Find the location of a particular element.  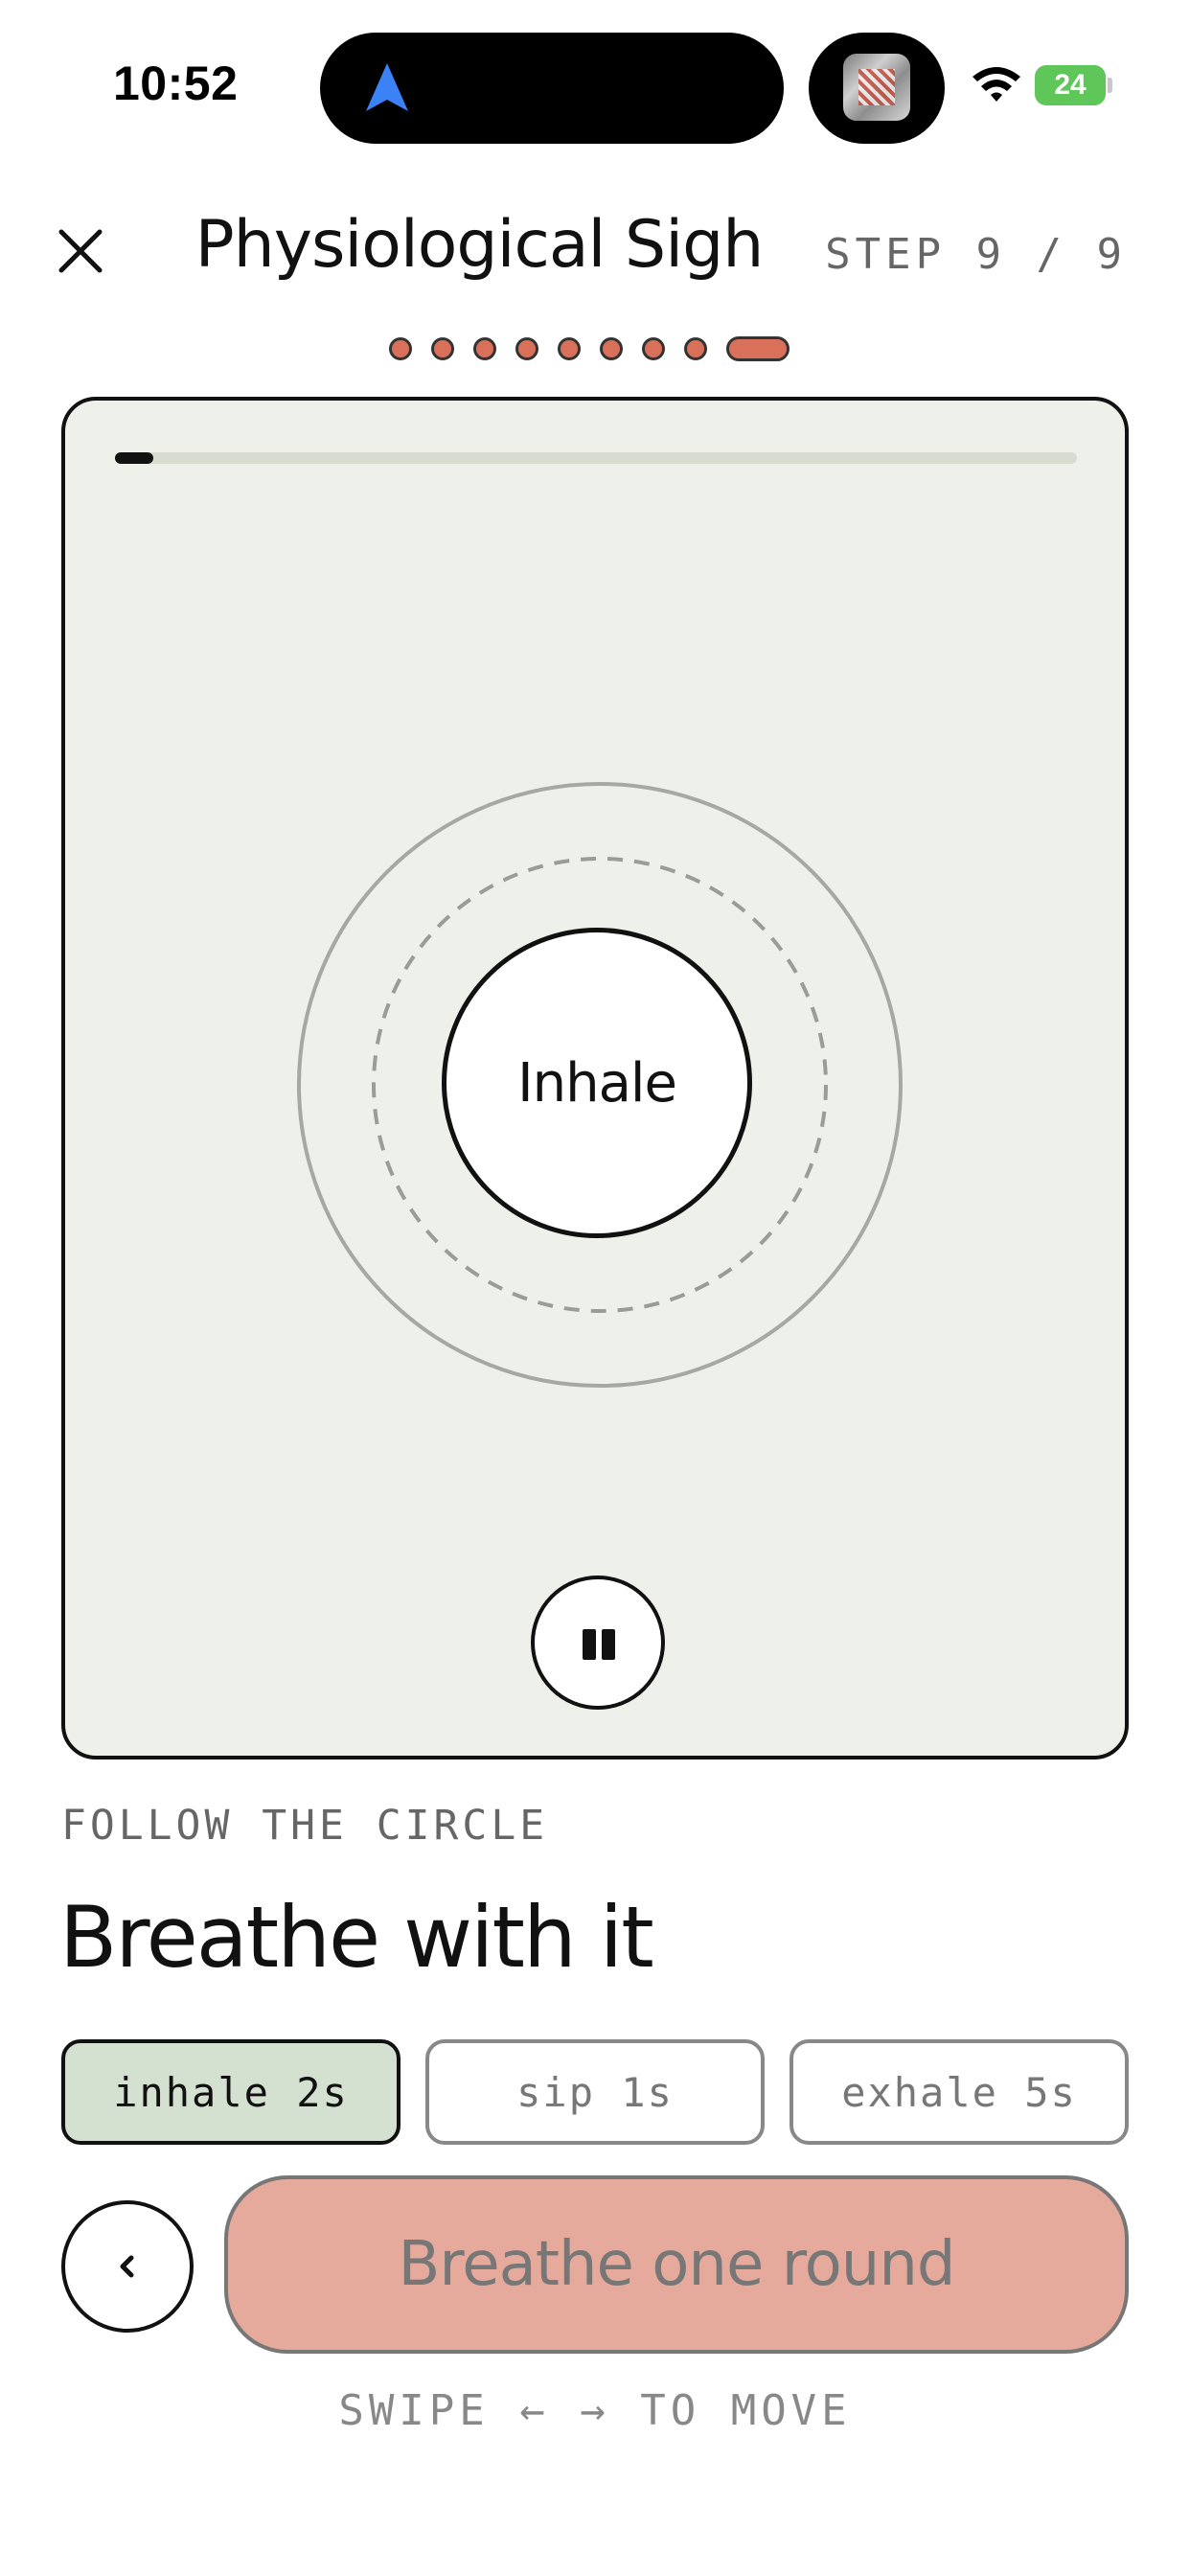

phase-label: Inhale is located at coordinates (597, 1083).